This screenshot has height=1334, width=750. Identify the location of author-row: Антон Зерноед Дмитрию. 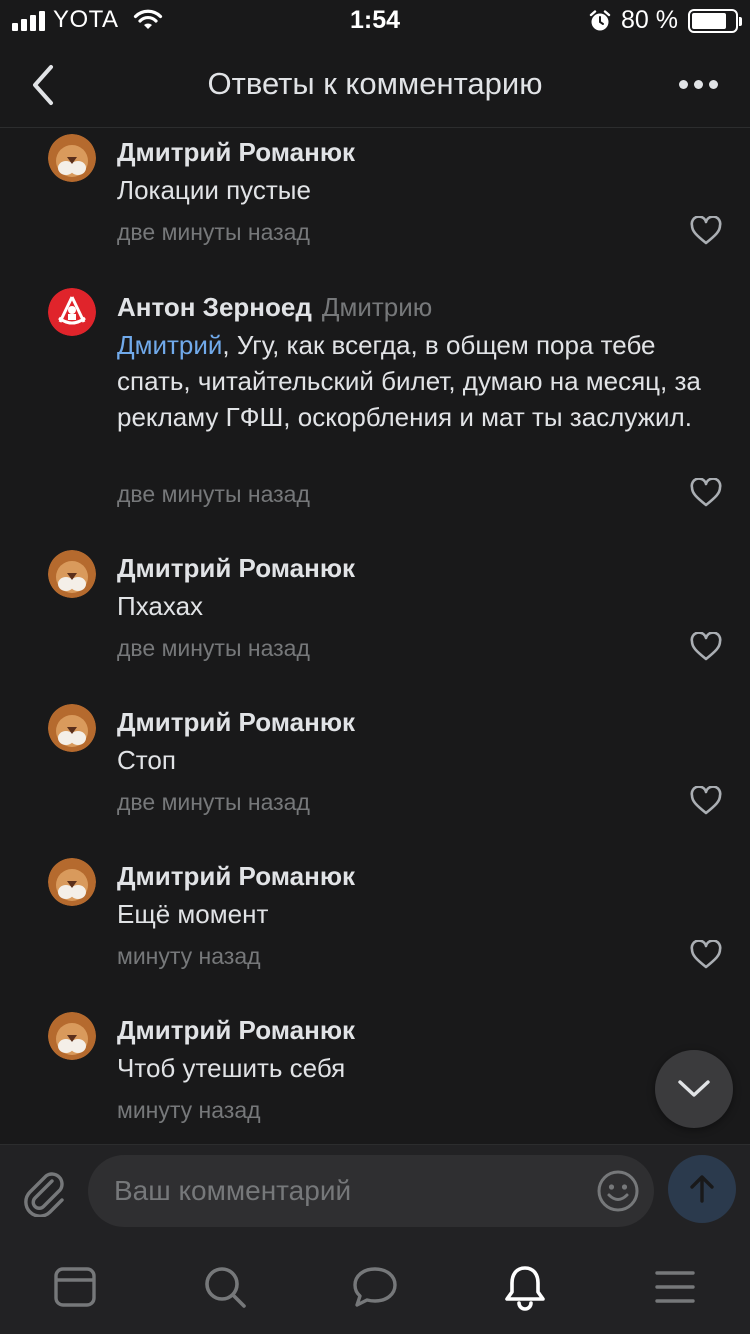
(274, 307).